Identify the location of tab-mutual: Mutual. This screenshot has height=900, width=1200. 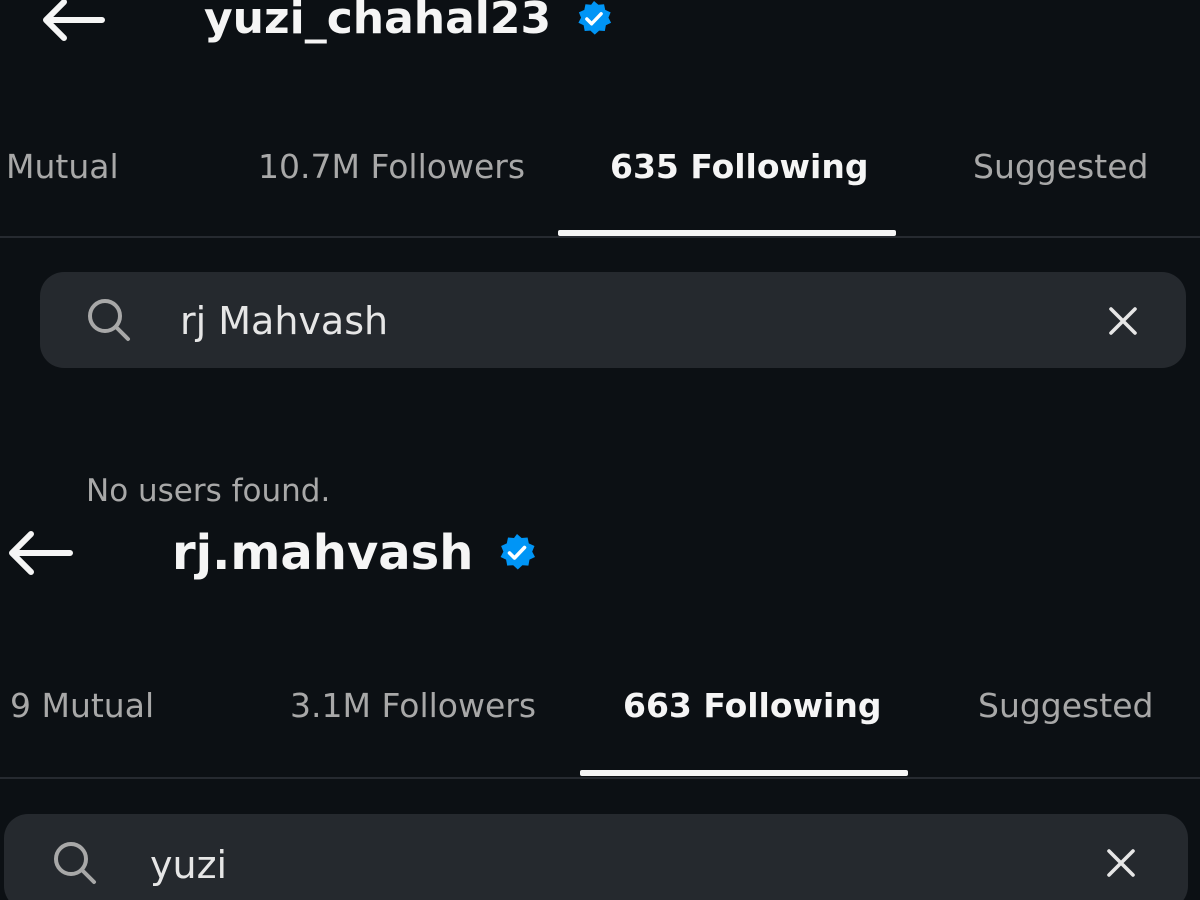
(62, 166).